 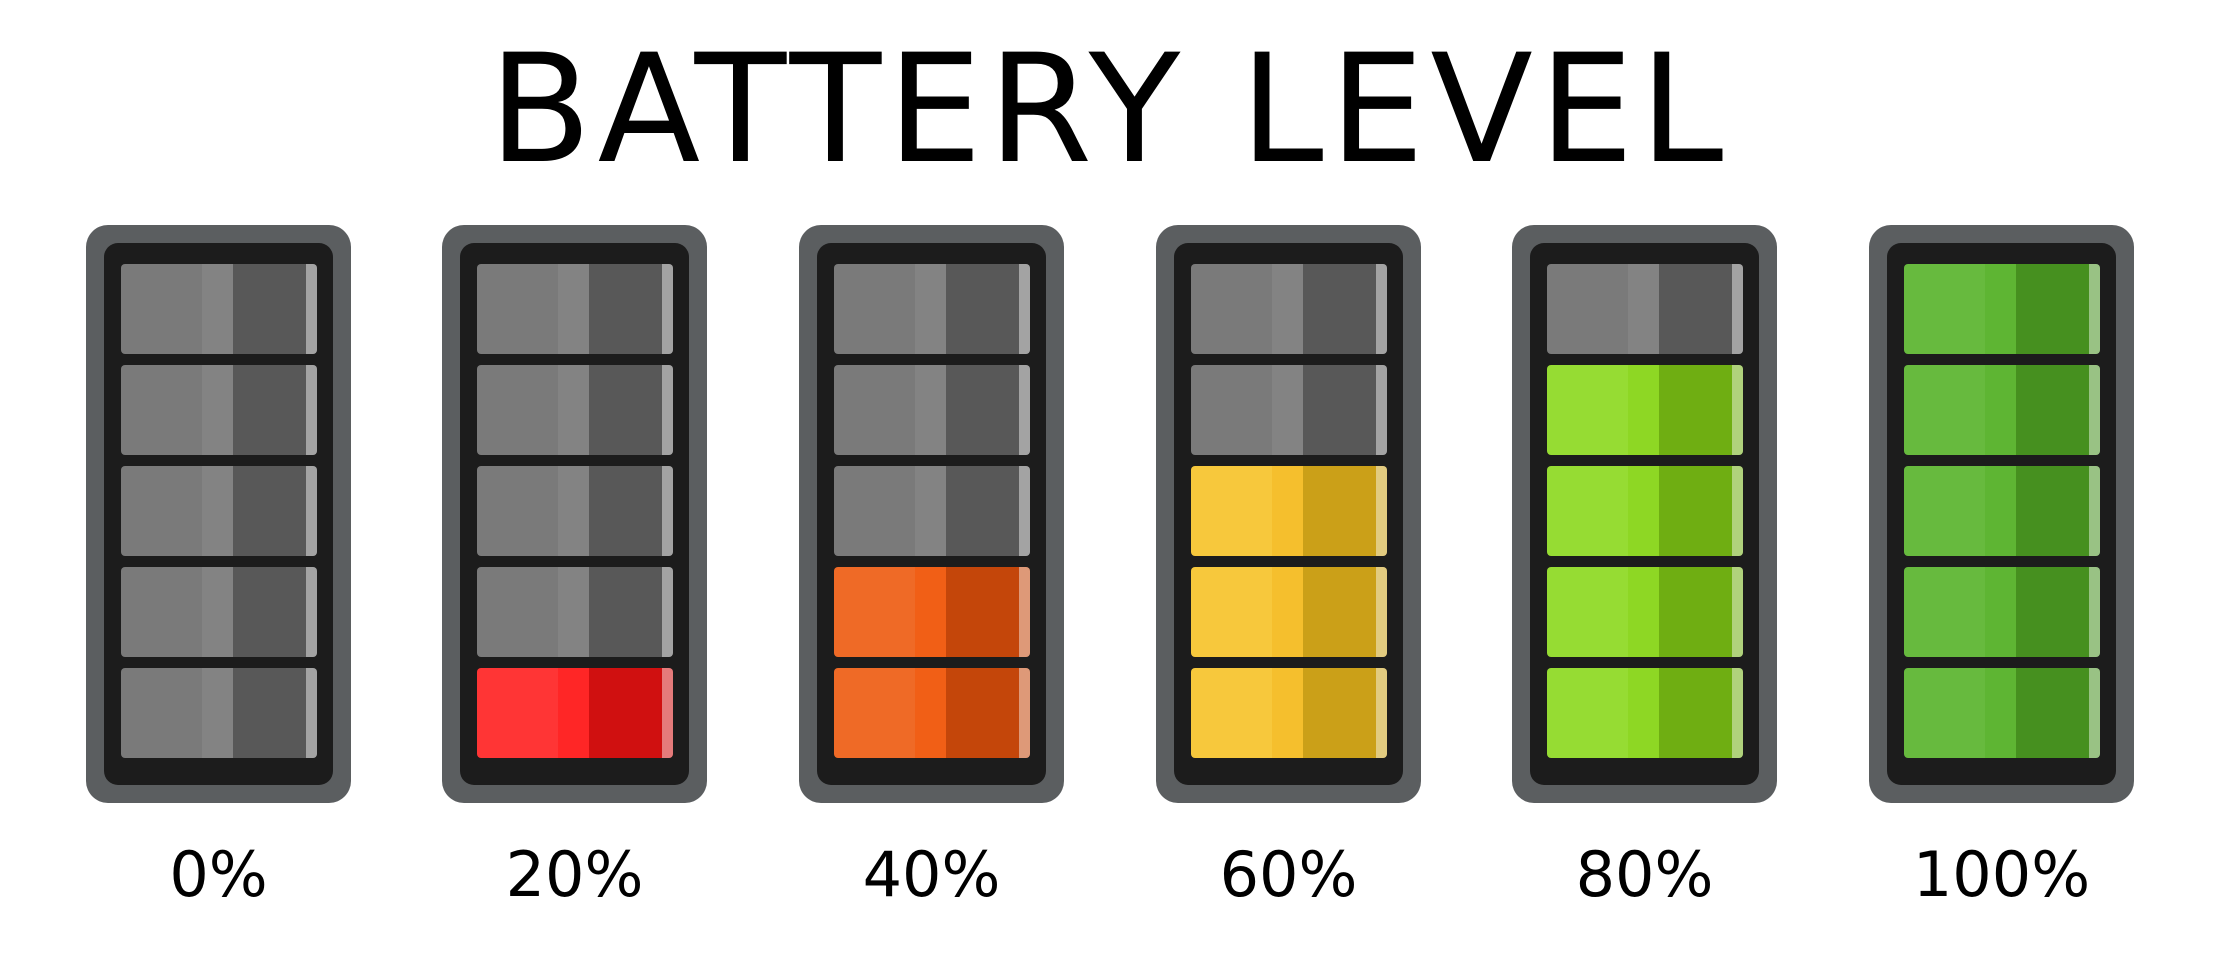 What do you see at coordinates (1644, 874) in the screenshot?
I see `battery-level-label: 80%` at bounding box center [1644, 874].